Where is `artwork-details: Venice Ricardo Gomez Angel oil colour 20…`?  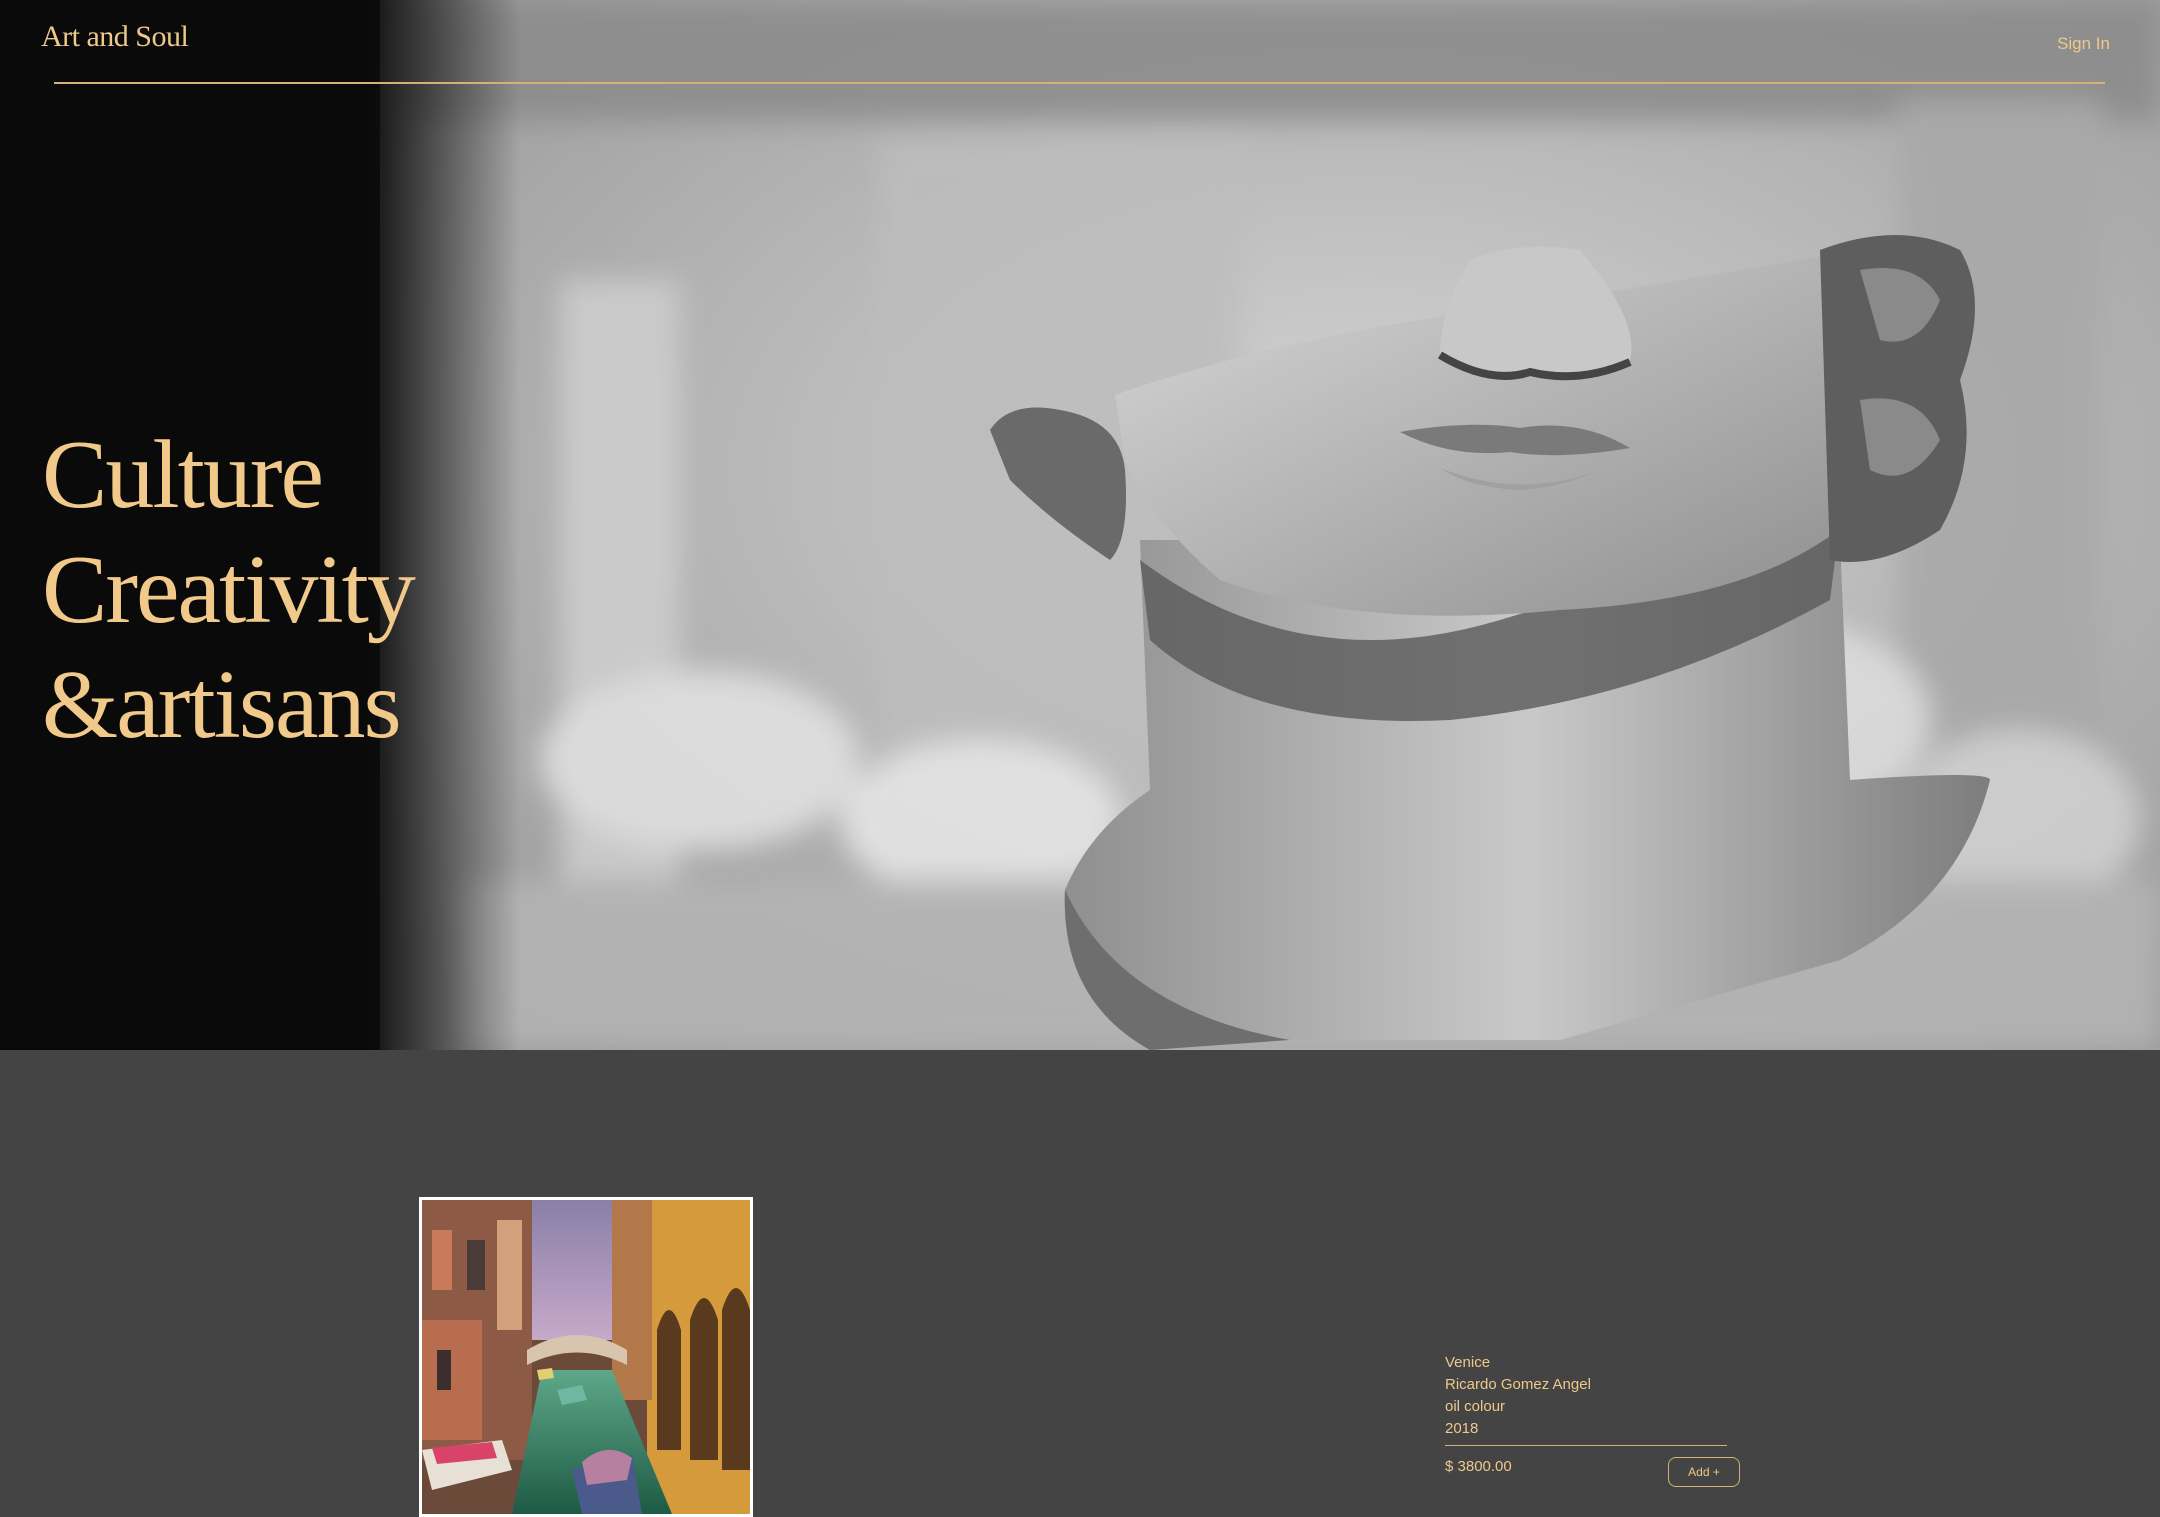 artwork-details: Venice Ricardo Gomez Angel oil colour 20… is located at coordinates (1518, 1396).